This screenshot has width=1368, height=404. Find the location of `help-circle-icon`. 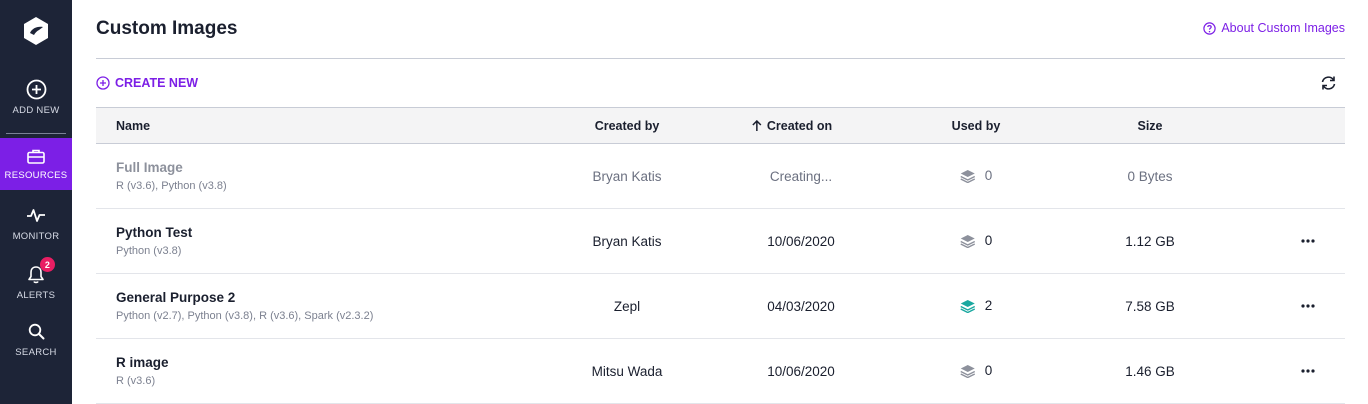

help-circle-icon is located at coordinates (1210, 28).